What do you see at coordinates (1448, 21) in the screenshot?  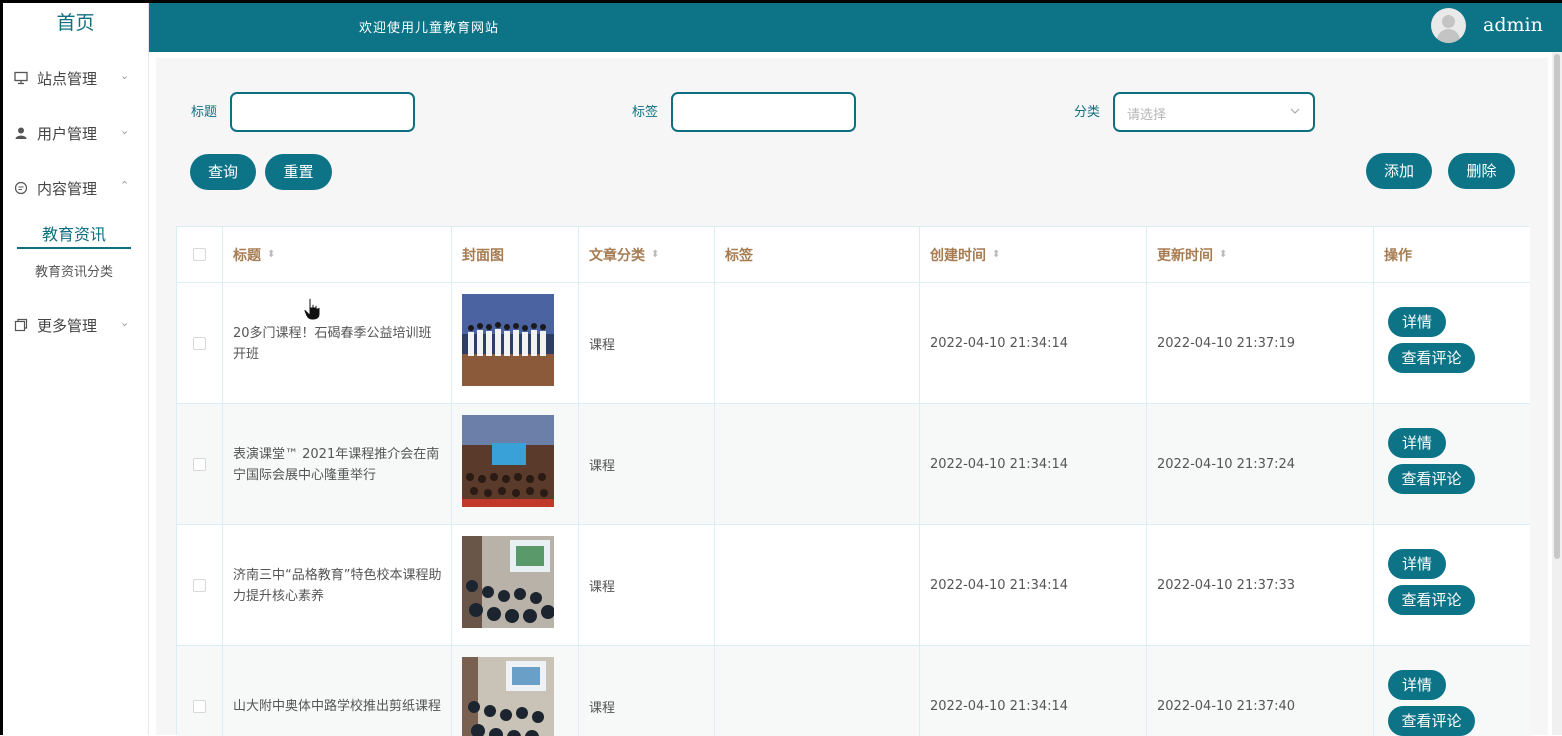 I see `avatar-head-shape` at bounding box center [1448, 21].